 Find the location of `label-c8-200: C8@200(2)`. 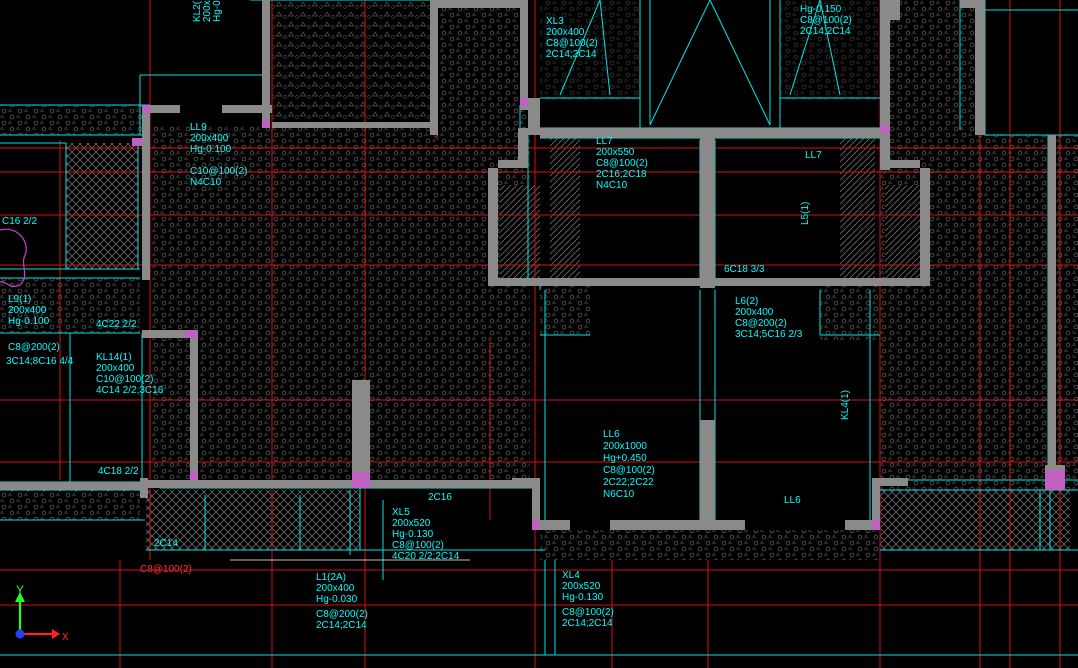

label-c8-200: C8@200(2) is located at coordinates (34, 347).